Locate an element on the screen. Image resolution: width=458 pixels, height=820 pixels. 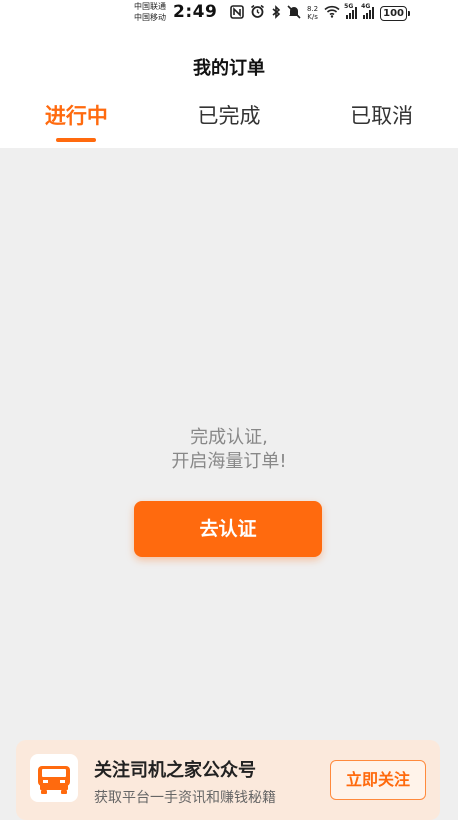
nfc-icon is located at coordinates (237, 13).